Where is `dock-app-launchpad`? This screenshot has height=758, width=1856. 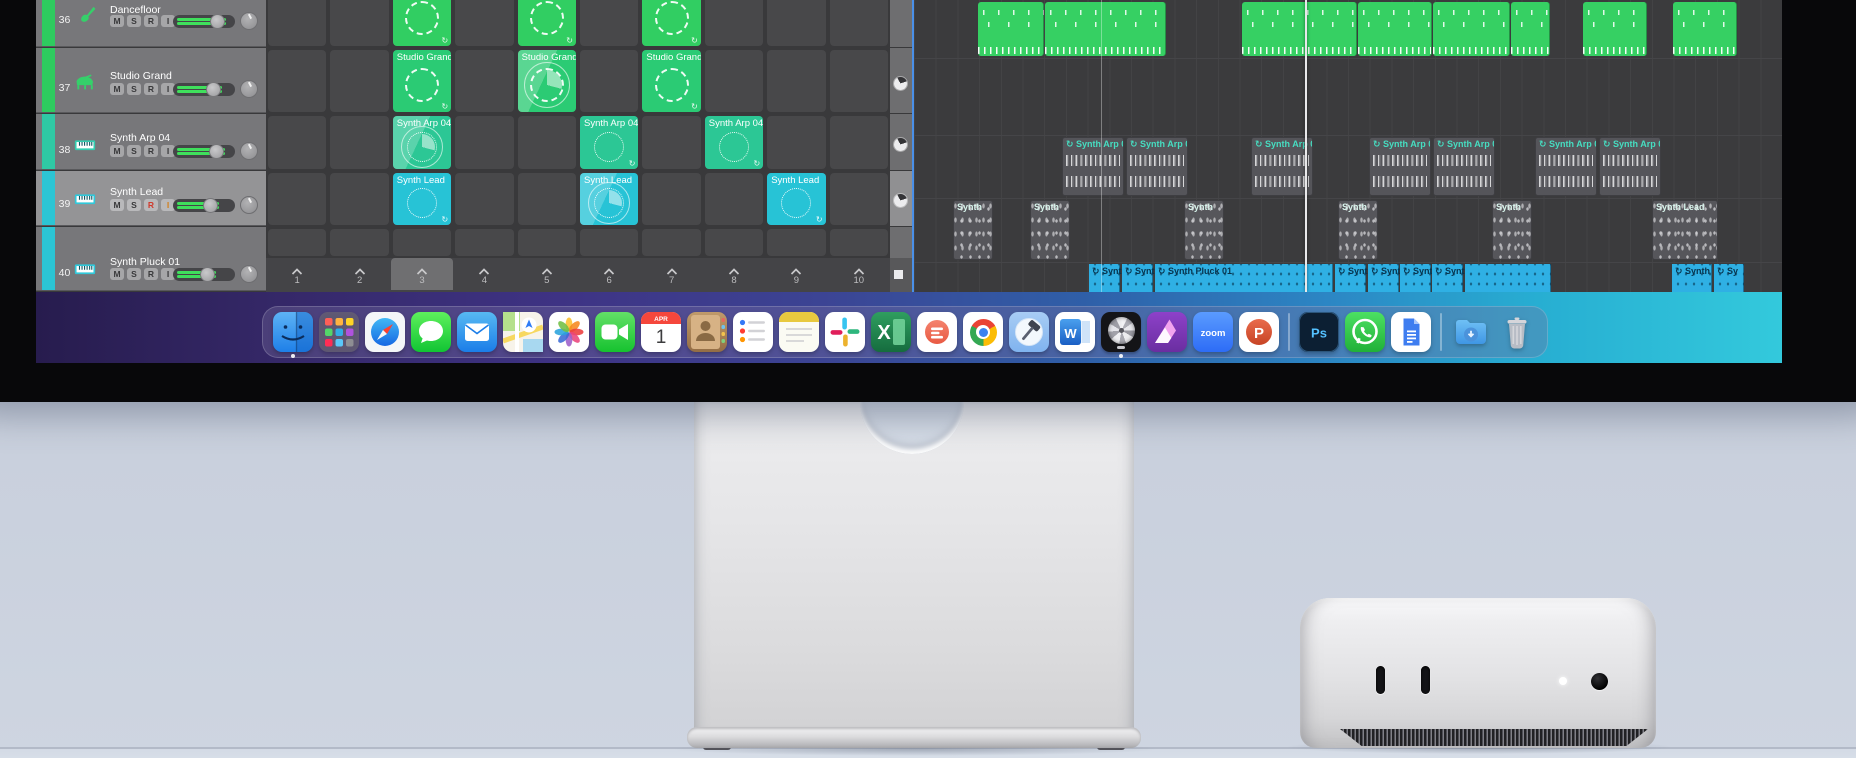
dock-app-launchpad is located at coordinates (339, 332).